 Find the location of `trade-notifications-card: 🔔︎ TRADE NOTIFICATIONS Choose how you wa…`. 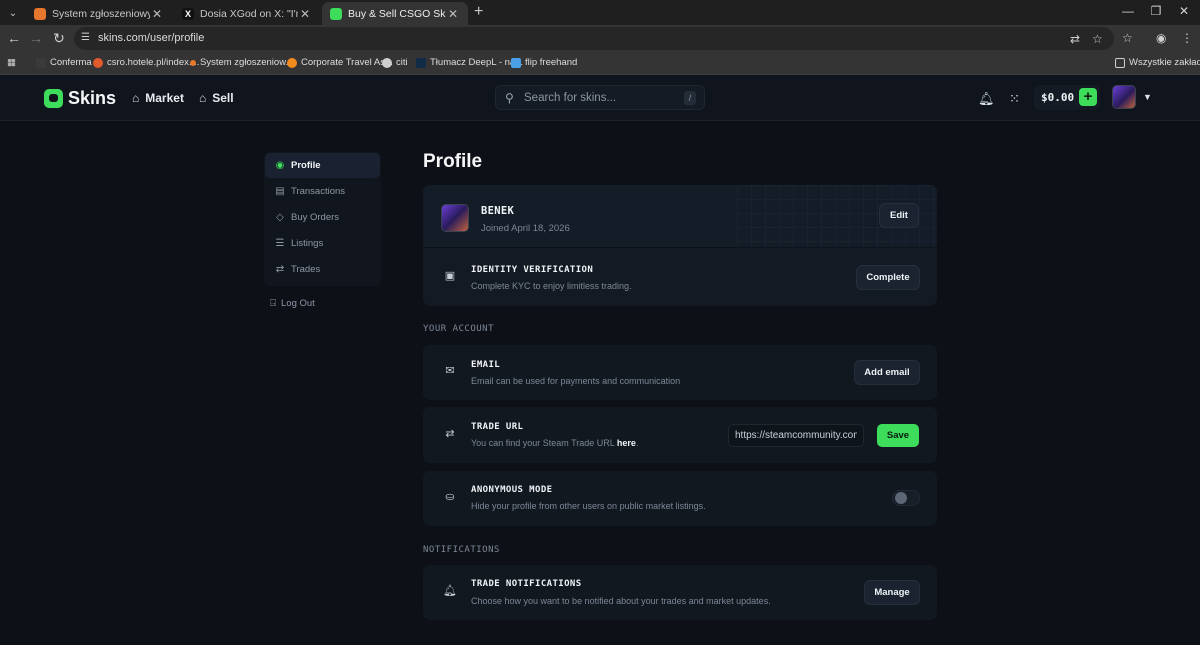

trade-notifications-card: 🔔︎ TRADE NOTIFICATIONS Choose how you wa… is located at coordinates (680, 592).